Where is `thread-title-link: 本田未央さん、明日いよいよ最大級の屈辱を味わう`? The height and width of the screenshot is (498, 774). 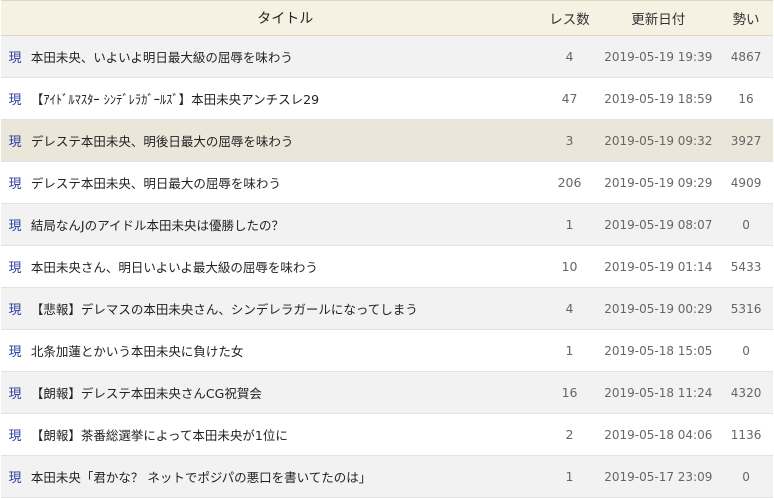 thread-title-link: 本田未央さん、明日いよいよ最大級の屈辱を味わう is located at coordinates (285, 266).